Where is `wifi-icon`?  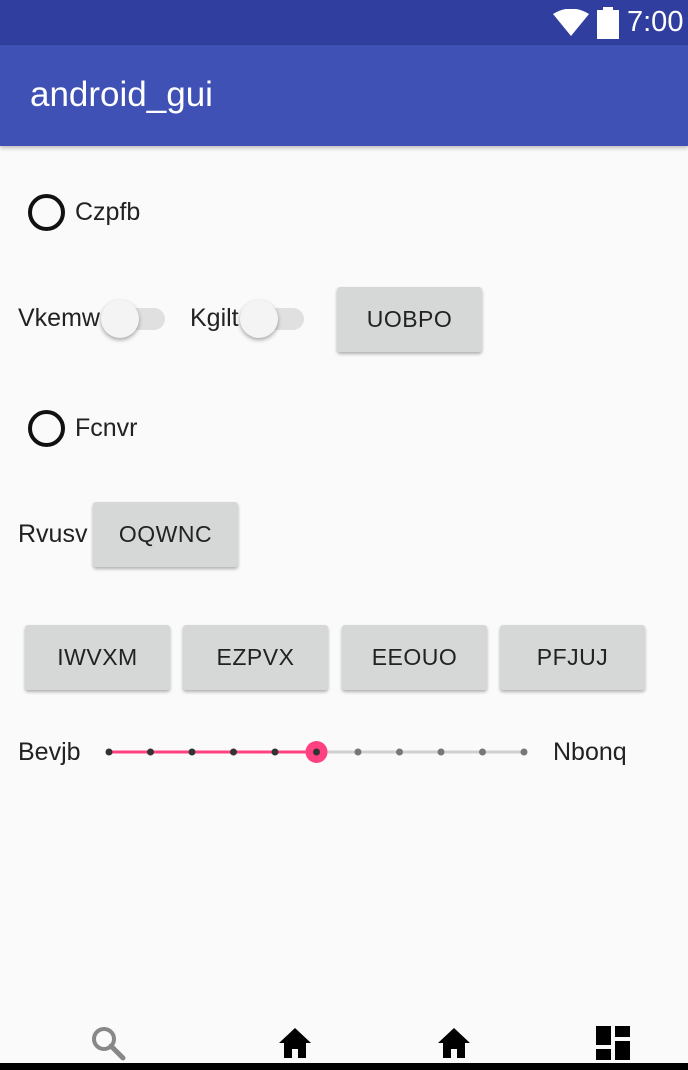 wifi-icon is located at coordinates (571, 22).